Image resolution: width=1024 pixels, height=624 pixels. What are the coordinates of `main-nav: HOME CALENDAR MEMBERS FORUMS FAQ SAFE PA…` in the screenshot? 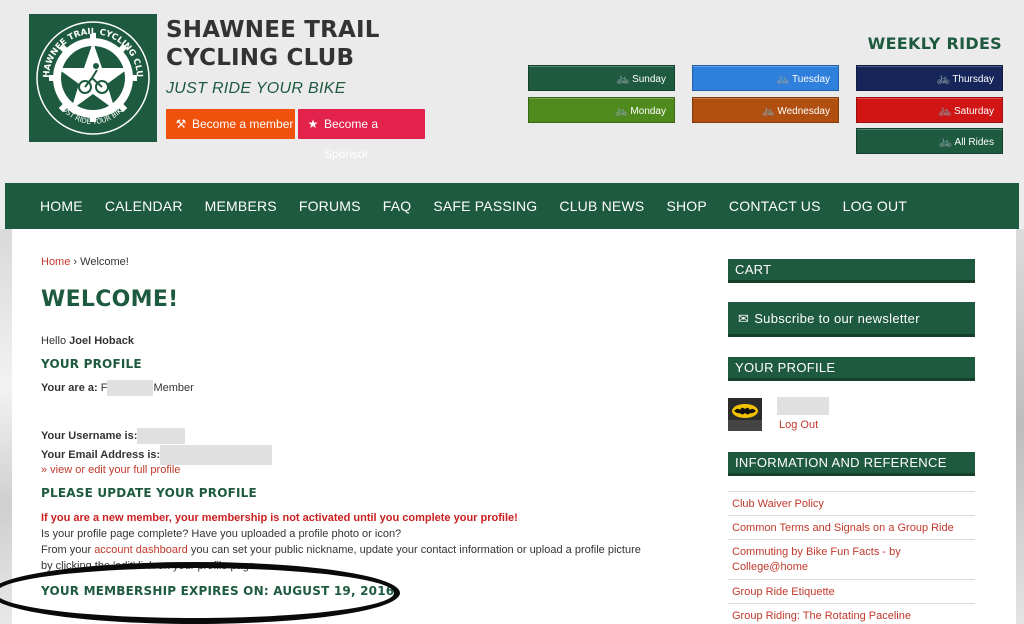 It's located at (512, 206).